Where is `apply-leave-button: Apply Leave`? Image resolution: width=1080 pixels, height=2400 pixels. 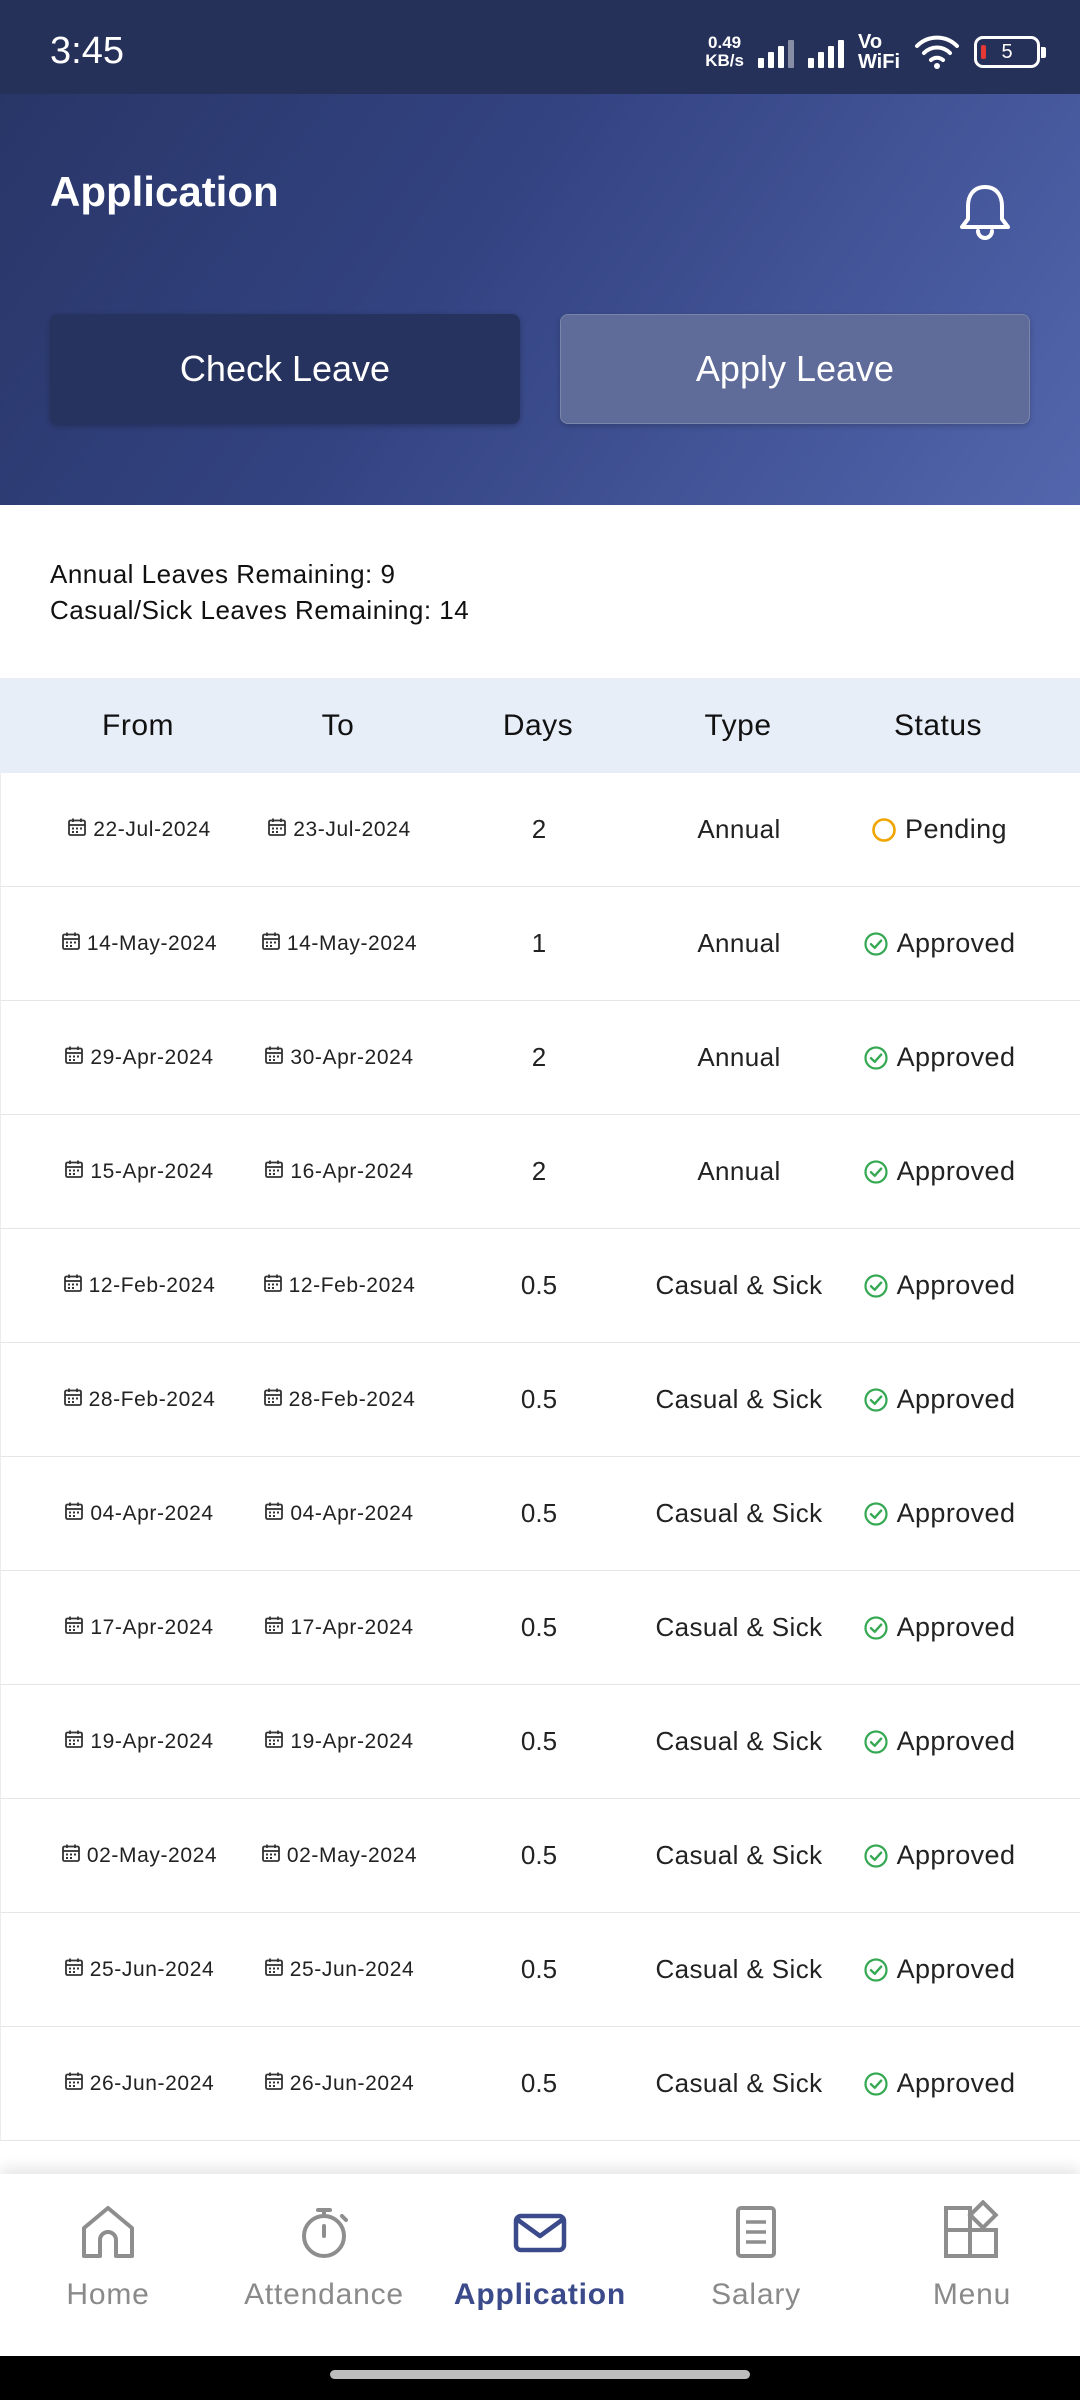
apply-leave-button: Apply Leave is located at coordinates (795, 369).